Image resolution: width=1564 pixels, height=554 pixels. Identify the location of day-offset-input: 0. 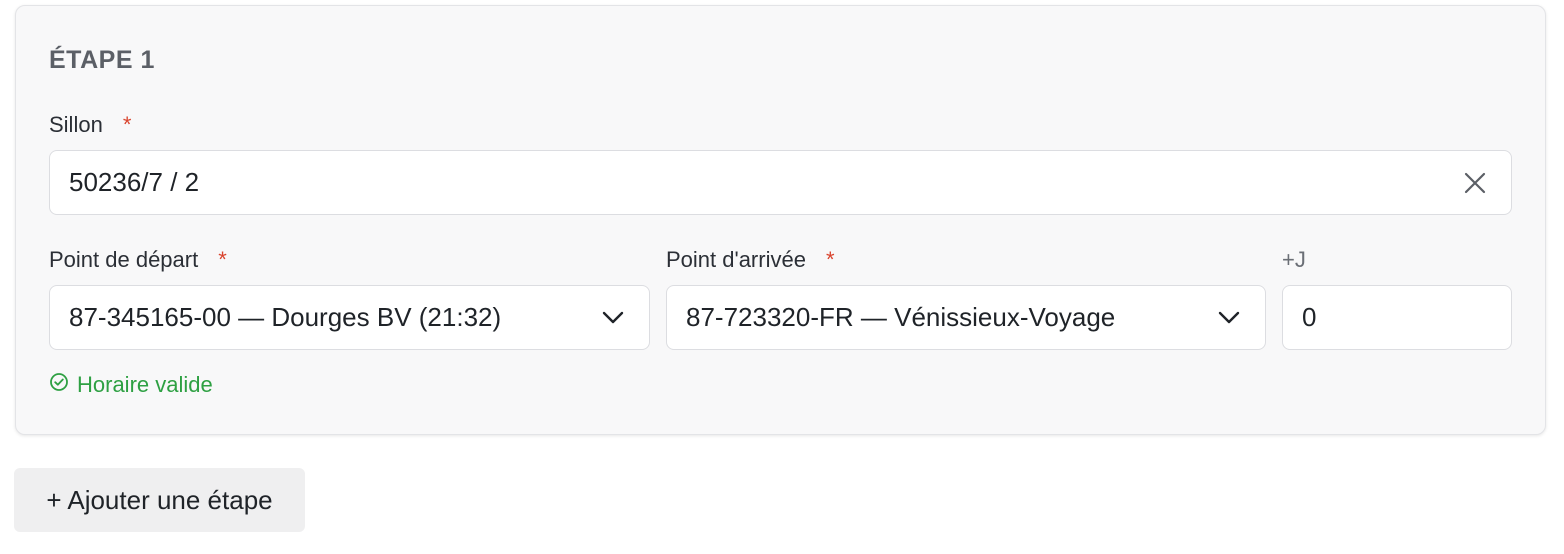
(1397, 317).